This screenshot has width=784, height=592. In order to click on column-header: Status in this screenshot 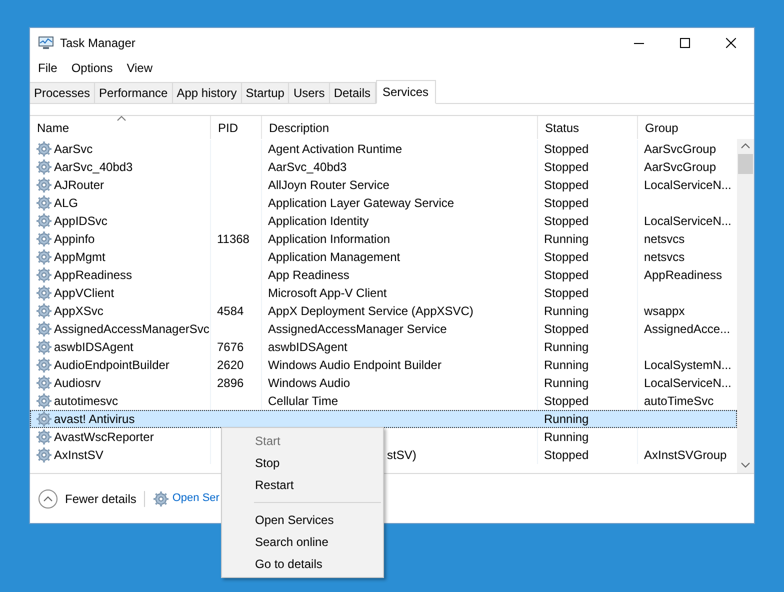, I will do `click(562, 127)`.